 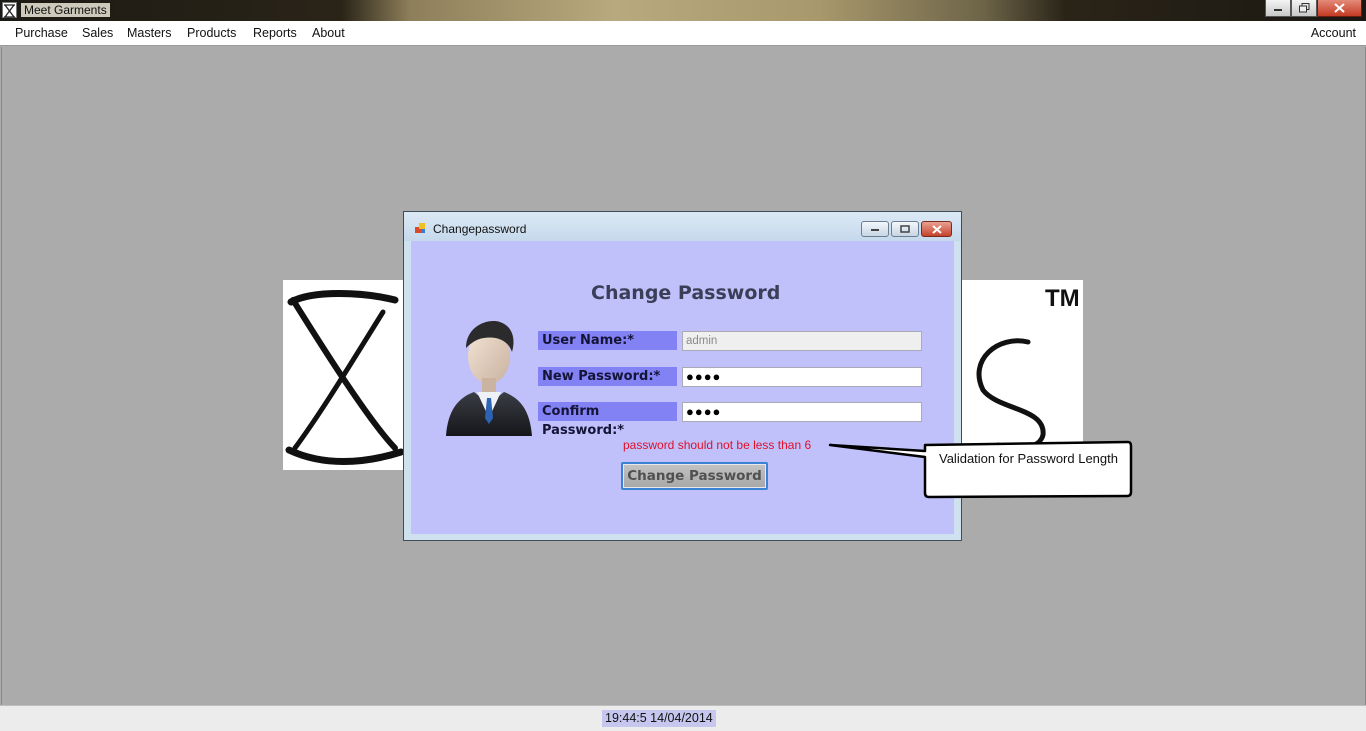 I want to click on dialog-maximize-button, so click(x=905, y=229).